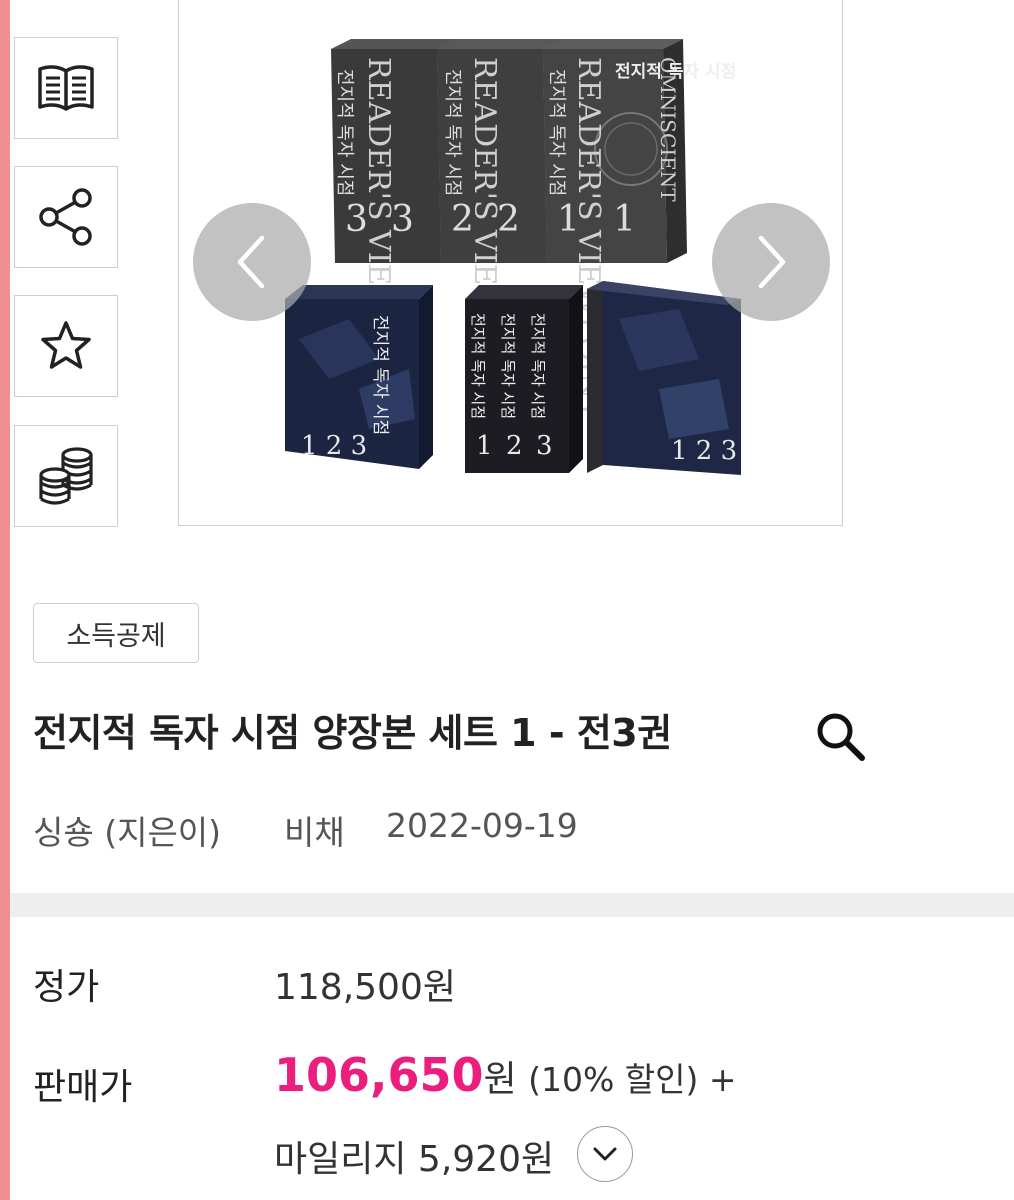 This screenshot has width=1014, height=1200. Describe the element at coordinates (500, 1079) in the screenshot. I see `sale-price-unit: 원` at that location.